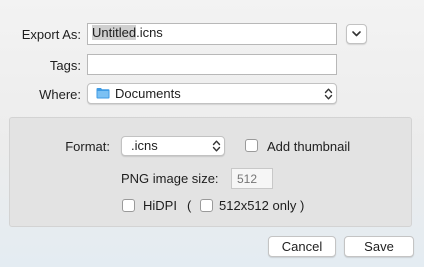 This screenshot has width=424, height=267. I want to click on format-popup: .icns, so click(173, 146).